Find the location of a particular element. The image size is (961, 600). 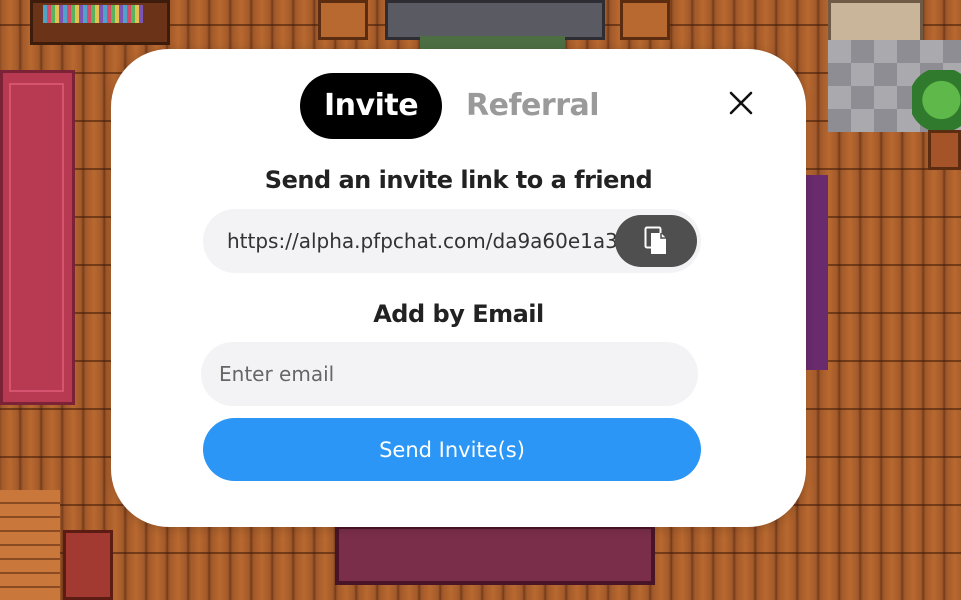

plant-pot is located at coordinates (944, 150).